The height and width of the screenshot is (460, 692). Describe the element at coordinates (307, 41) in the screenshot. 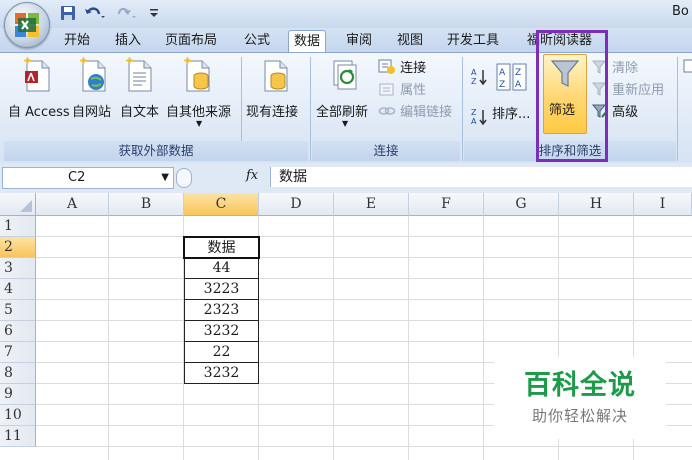

I see `tab-data: 数据` at that location.